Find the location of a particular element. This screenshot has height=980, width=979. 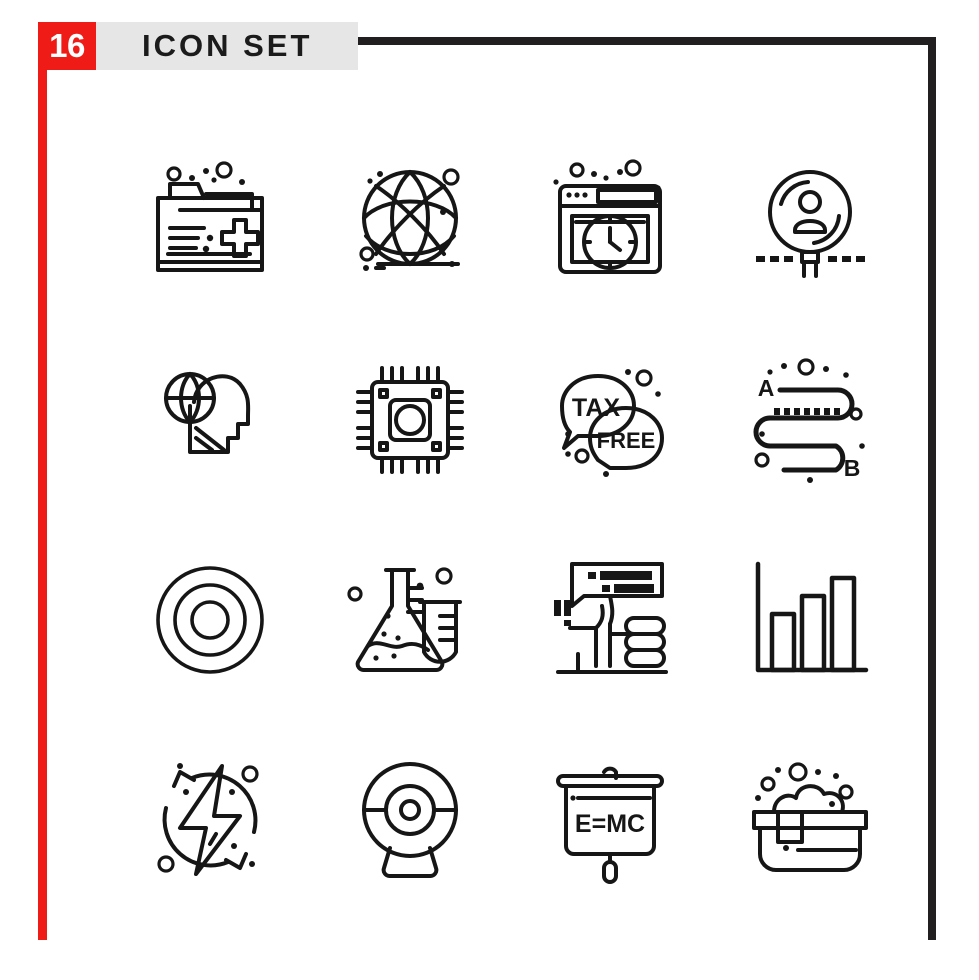

icon-cell-medical-folder is located at coordinates (210, 220).